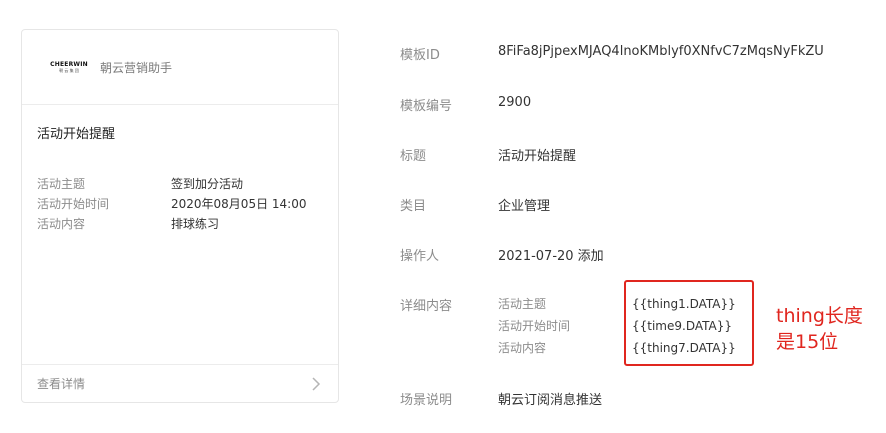 This screenshot has width=886, height=433. I want to click on preview-field-key: 活动内容, so click(61, 224).